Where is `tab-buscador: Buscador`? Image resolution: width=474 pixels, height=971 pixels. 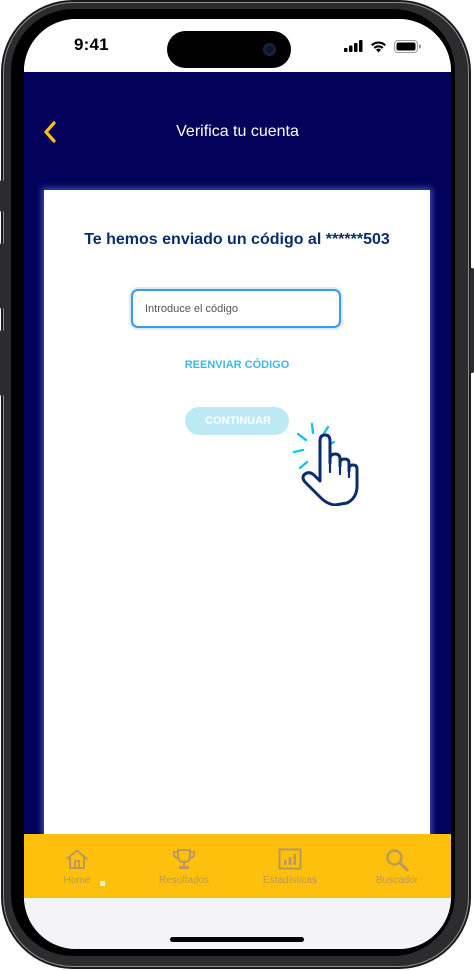 tab-buscador: Buscador is located at coordinates (397, 866).